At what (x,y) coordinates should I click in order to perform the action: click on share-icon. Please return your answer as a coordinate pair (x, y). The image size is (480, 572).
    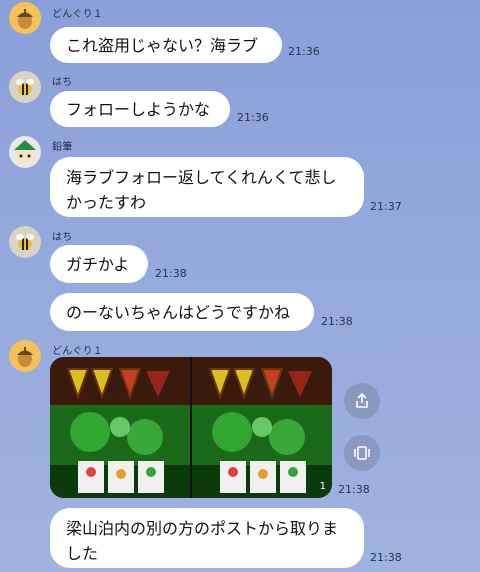
    Looking at the image, I should click on (362, 400).